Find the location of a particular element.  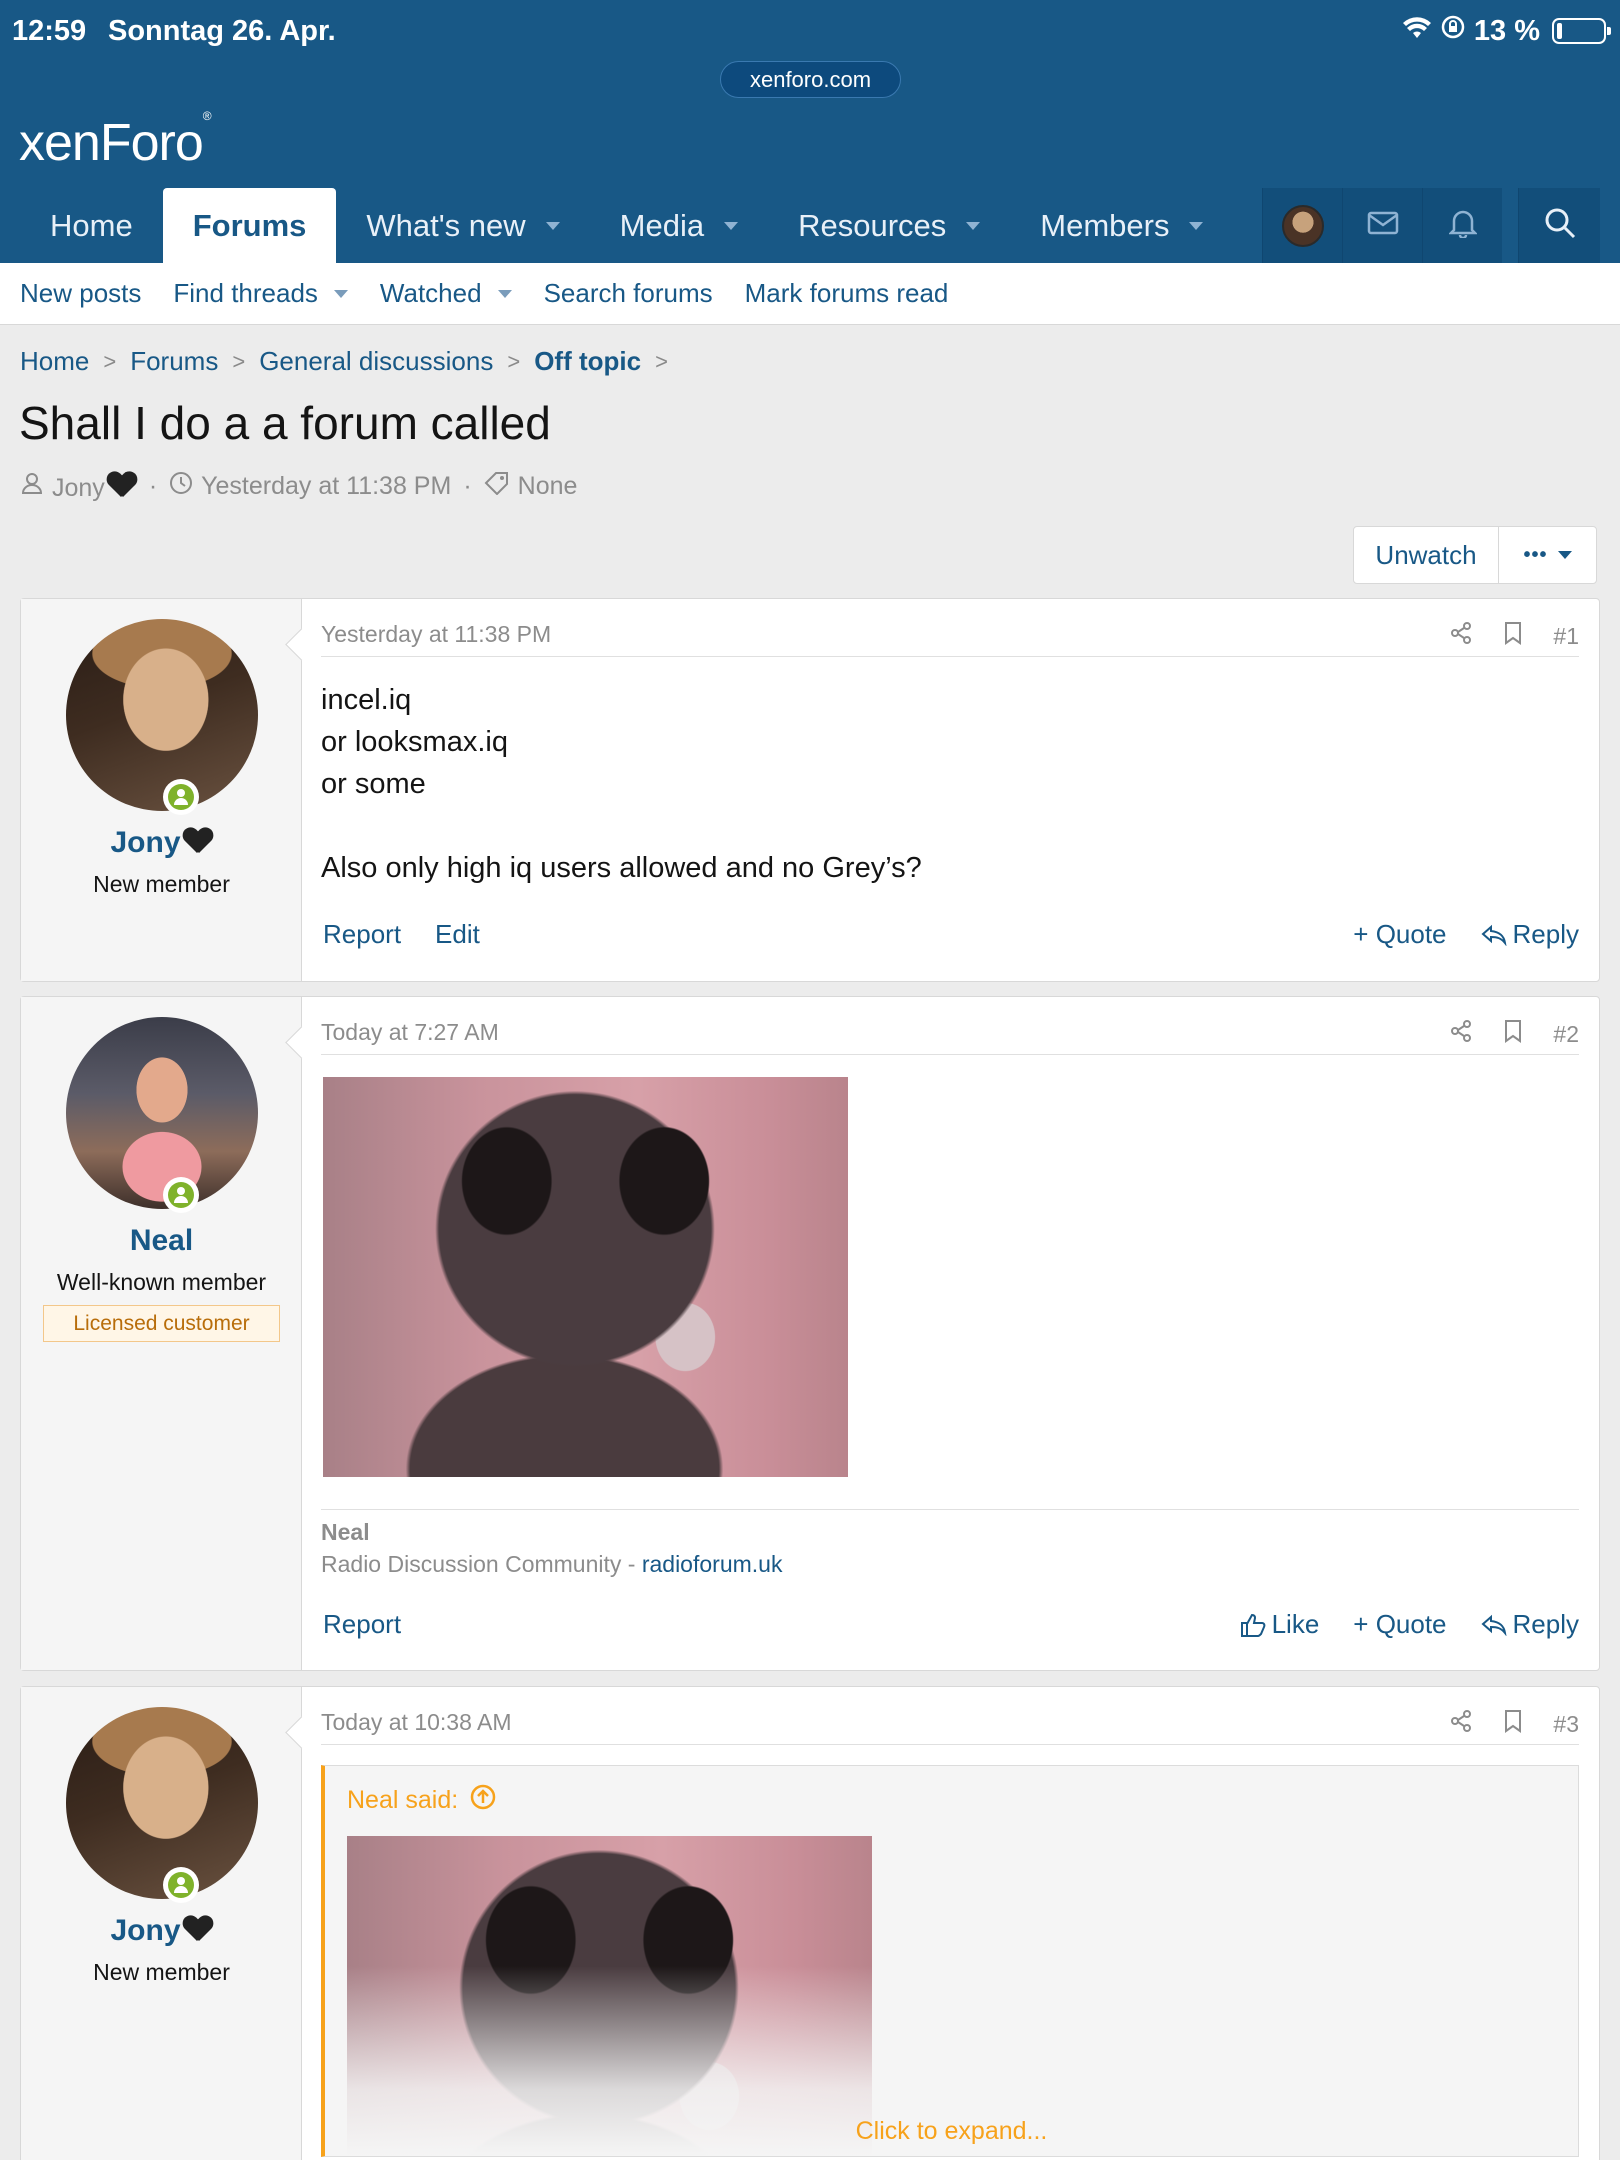

breadcrumb-off-topic: Off topic is located at coordinates (587, 361).